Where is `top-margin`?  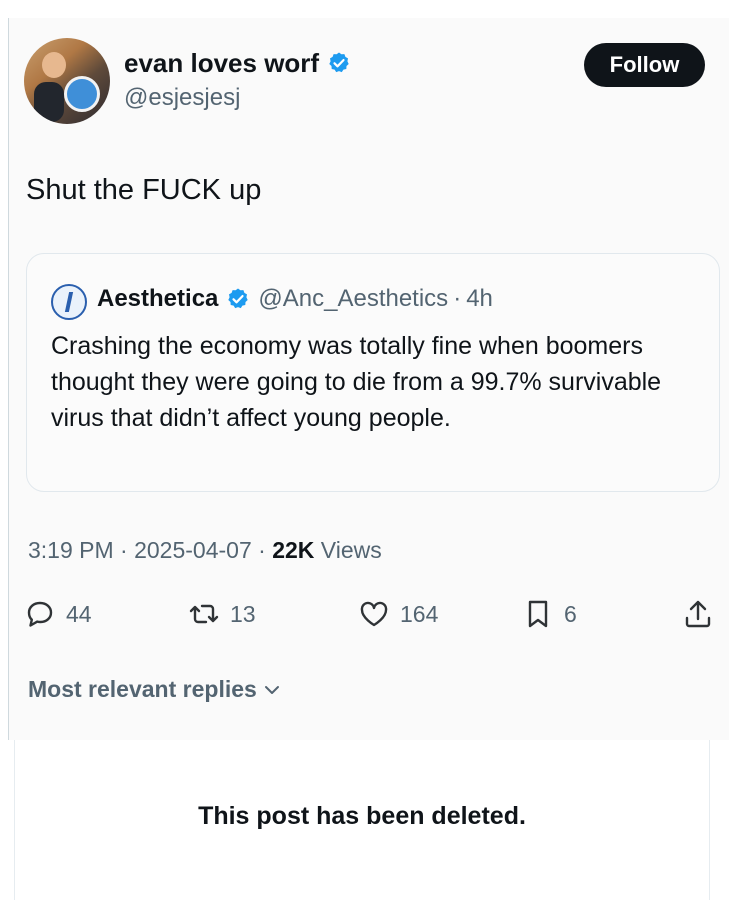 top-margin is located at coordinates (366, 9).